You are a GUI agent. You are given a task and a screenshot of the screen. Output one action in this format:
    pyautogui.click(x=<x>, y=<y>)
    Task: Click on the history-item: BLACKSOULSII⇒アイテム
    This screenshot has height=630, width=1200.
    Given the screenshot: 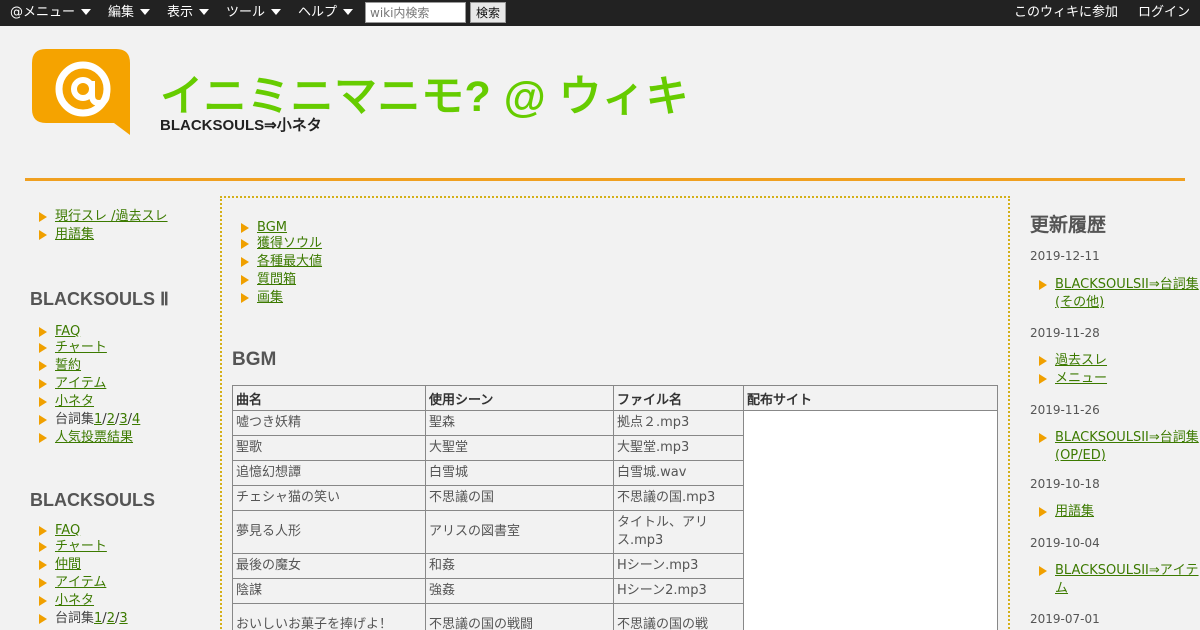 What is the action you would take?
    pyautogui.click(x=1118, y=580)
    